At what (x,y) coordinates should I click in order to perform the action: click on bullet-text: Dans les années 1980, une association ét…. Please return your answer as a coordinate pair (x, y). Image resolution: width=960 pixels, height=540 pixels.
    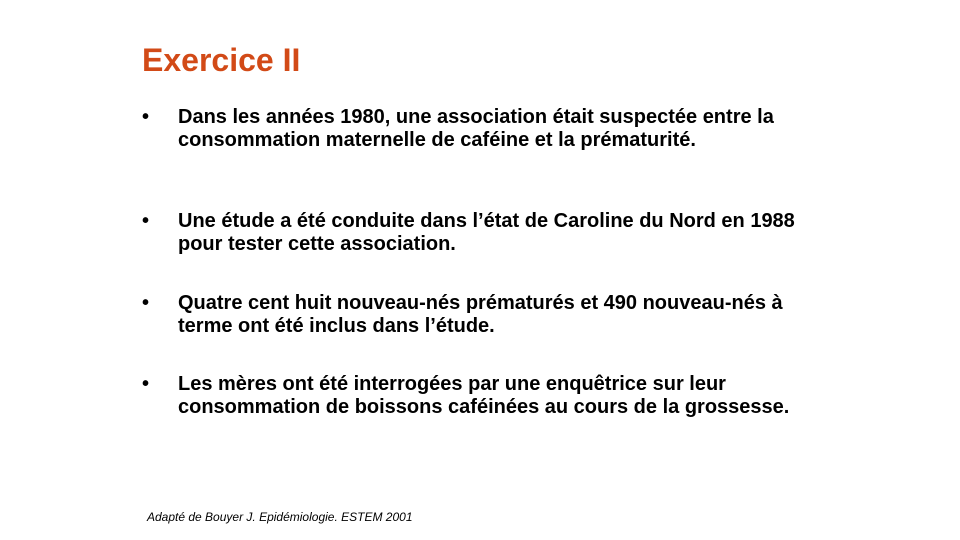
    Looking at the image, I should click on (476, 128).